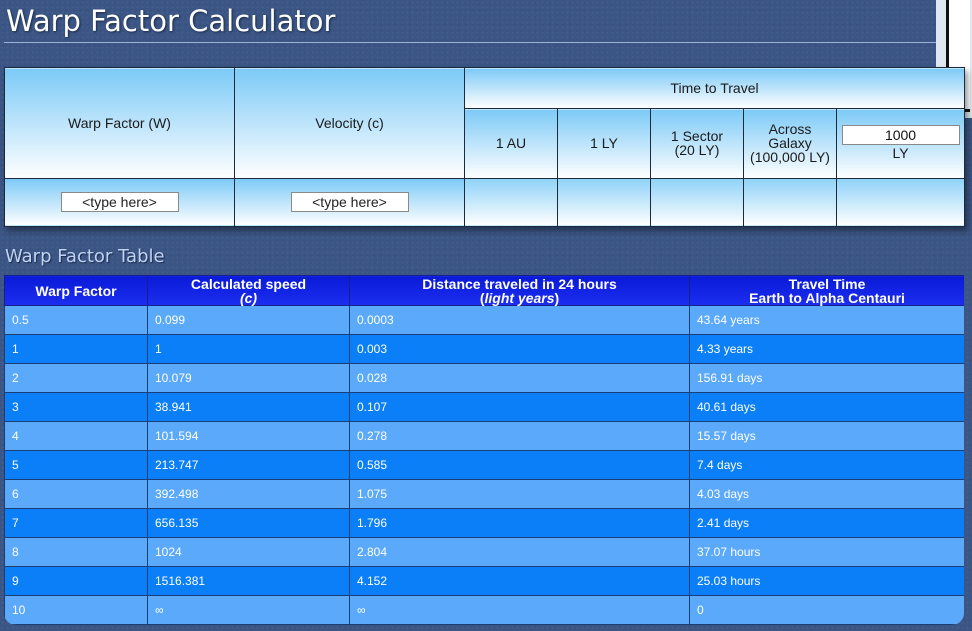  Describe the element at coordinates (519, 581) in the screenshot. I see `distance-cell: 4.152` at that location.